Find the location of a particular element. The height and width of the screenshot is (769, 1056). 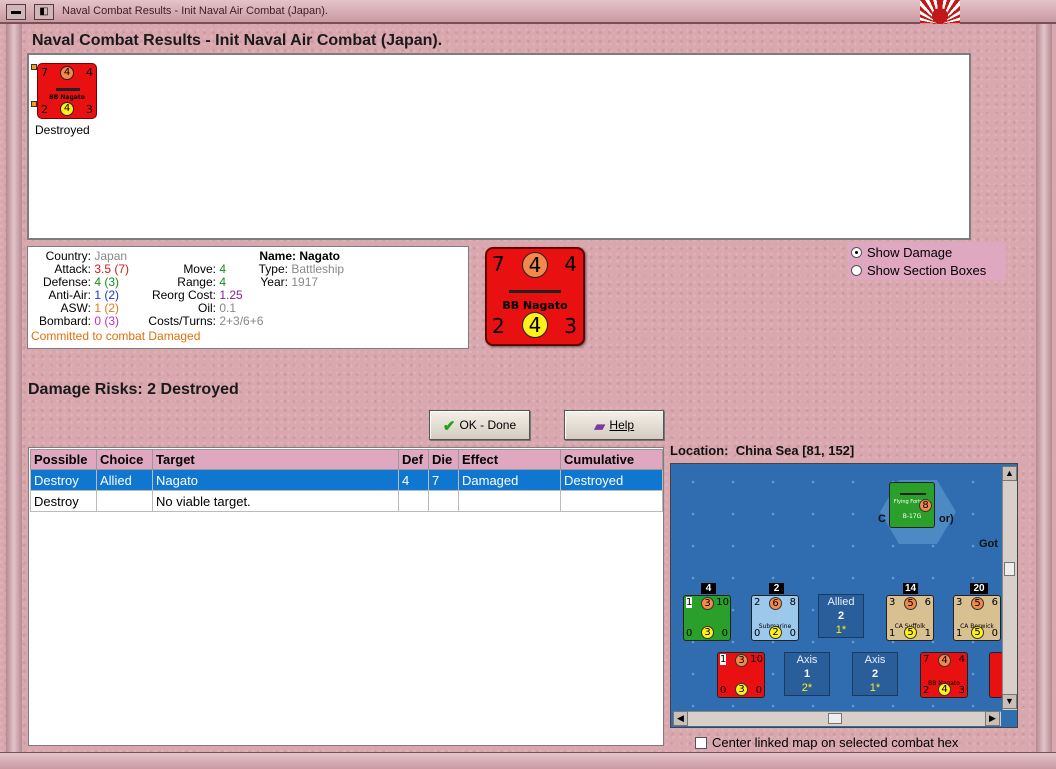

axis-unit-2: 7 4 4 BB Nagato 2 4 3 is located at coordinates (944, 675).